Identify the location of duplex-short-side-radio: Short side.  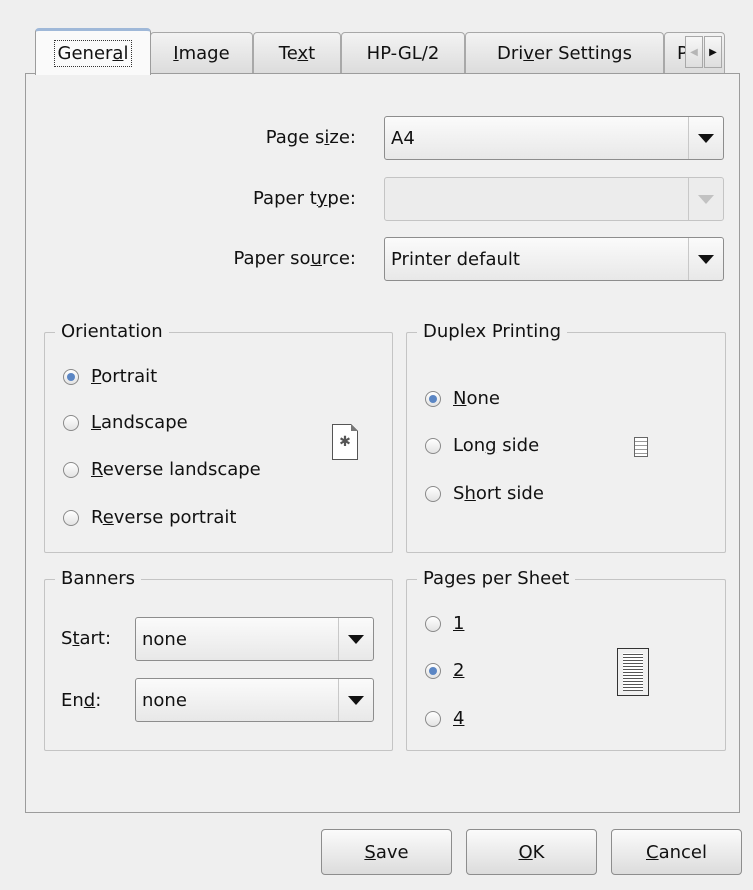
(484, 493).